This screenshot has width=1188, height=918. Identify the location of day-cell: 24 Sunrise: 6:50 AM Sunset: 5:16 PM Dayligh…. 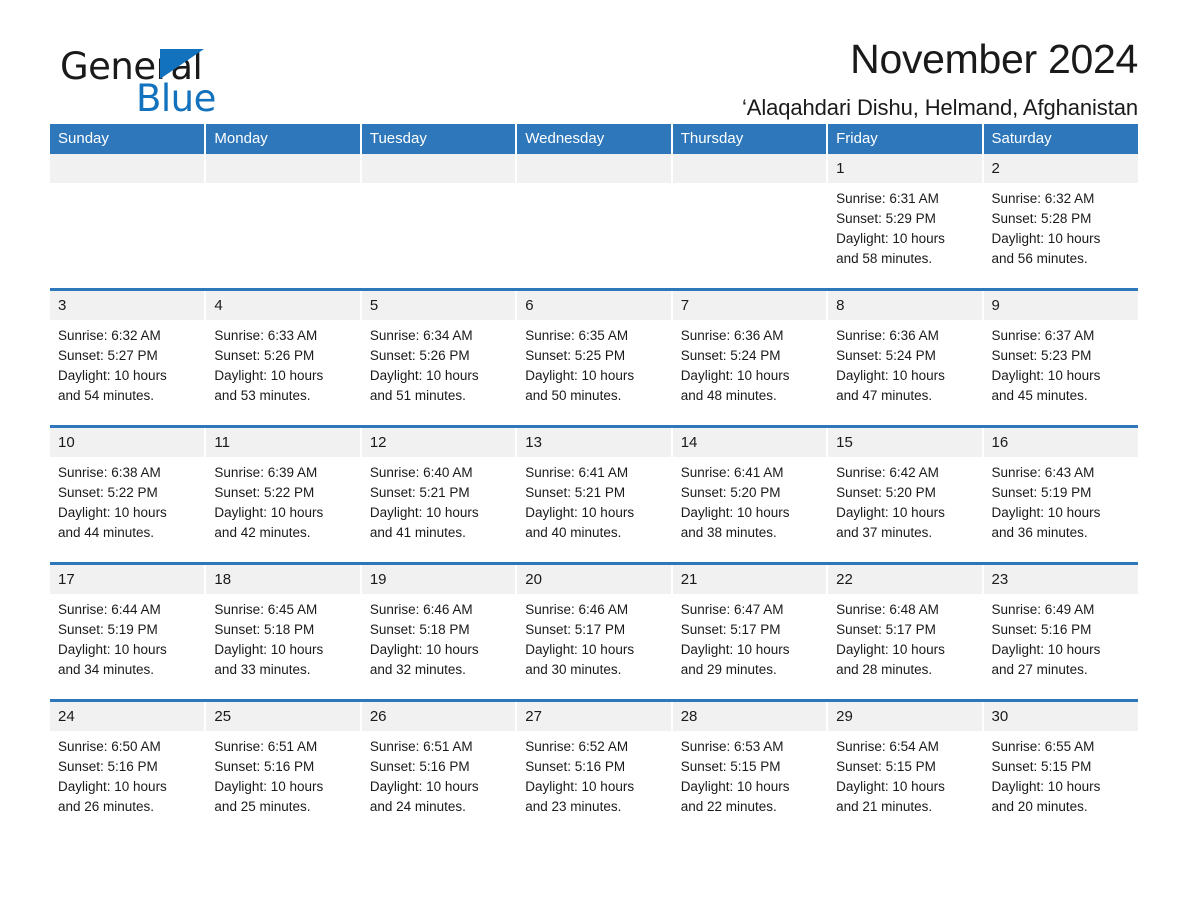
(128, 769).